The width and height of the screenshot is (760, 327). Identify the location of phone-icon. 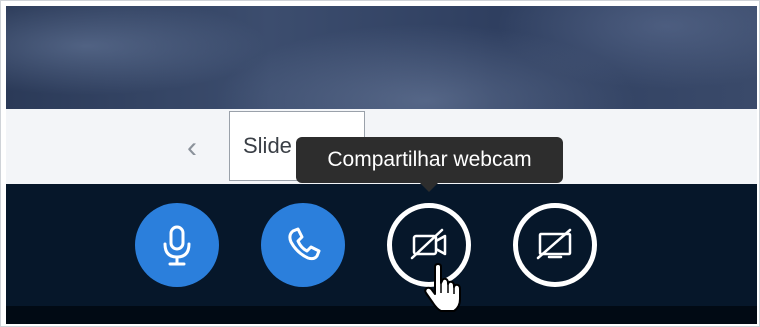
(304, 244).